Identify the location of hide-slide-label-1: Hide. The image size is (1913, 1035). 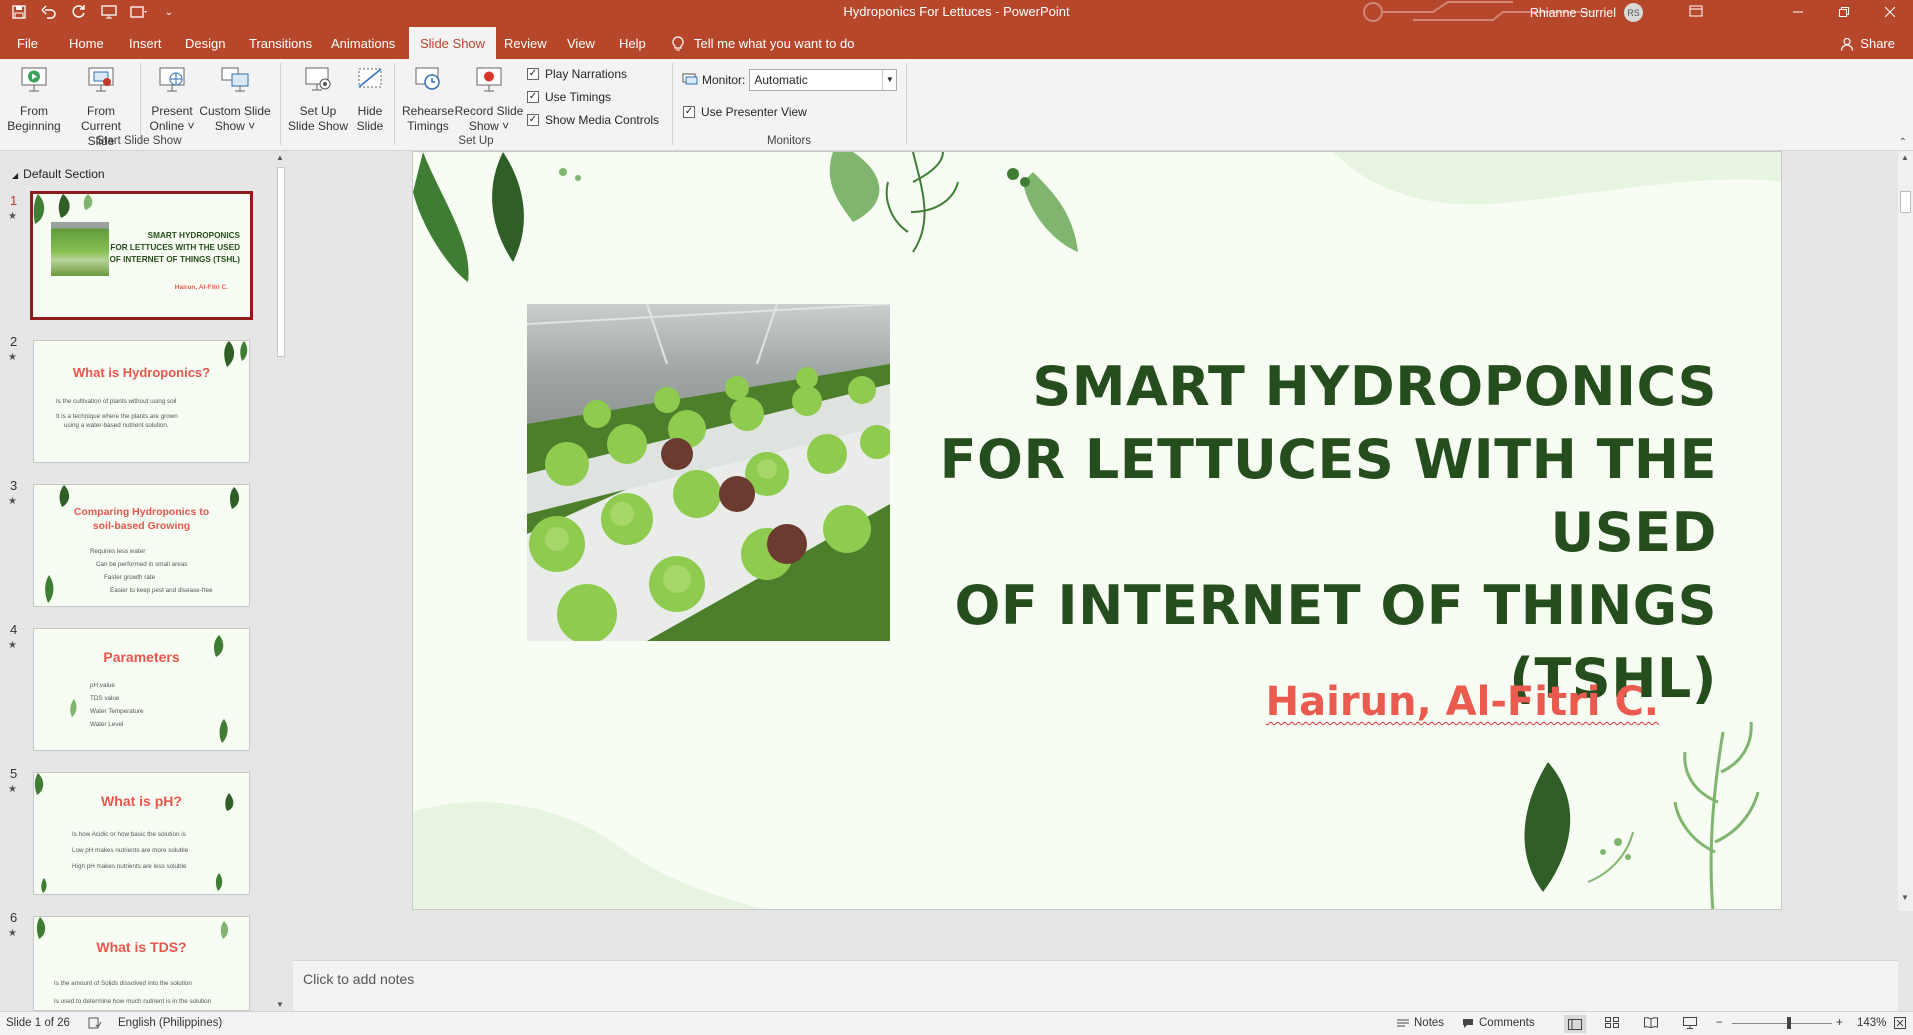
(370, 111).